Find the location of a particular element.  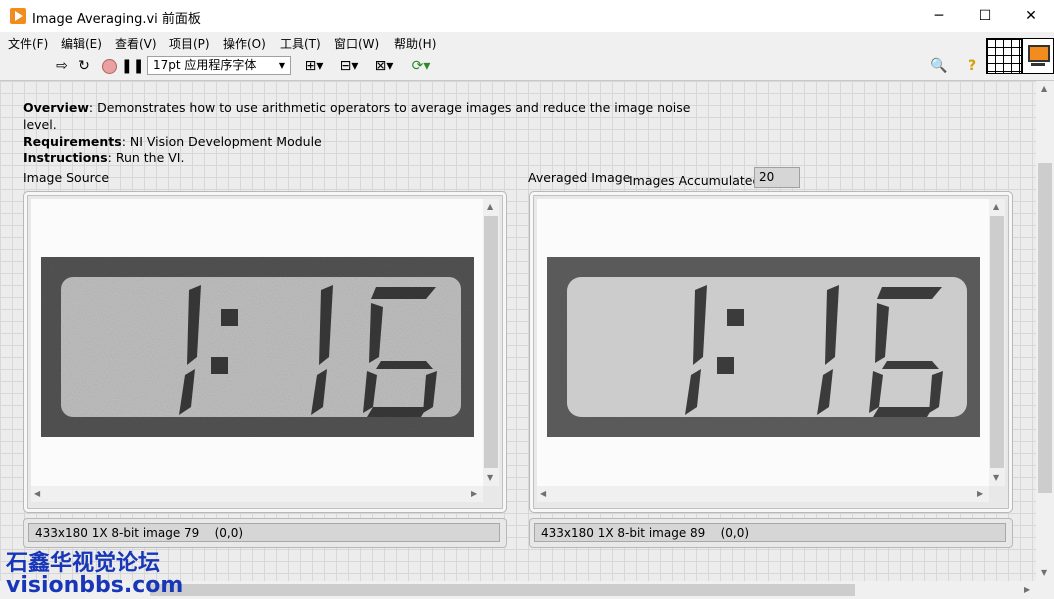

menu-tools: 工具(T) is located at coordinates (300, 43).